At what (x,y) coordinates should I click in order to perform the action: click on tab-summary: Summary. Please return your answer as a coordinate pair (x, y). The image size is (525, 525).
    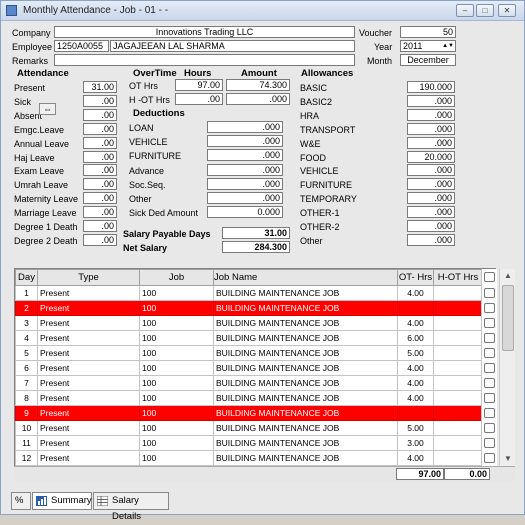
    Looking at the image, I should click on (62, 501).